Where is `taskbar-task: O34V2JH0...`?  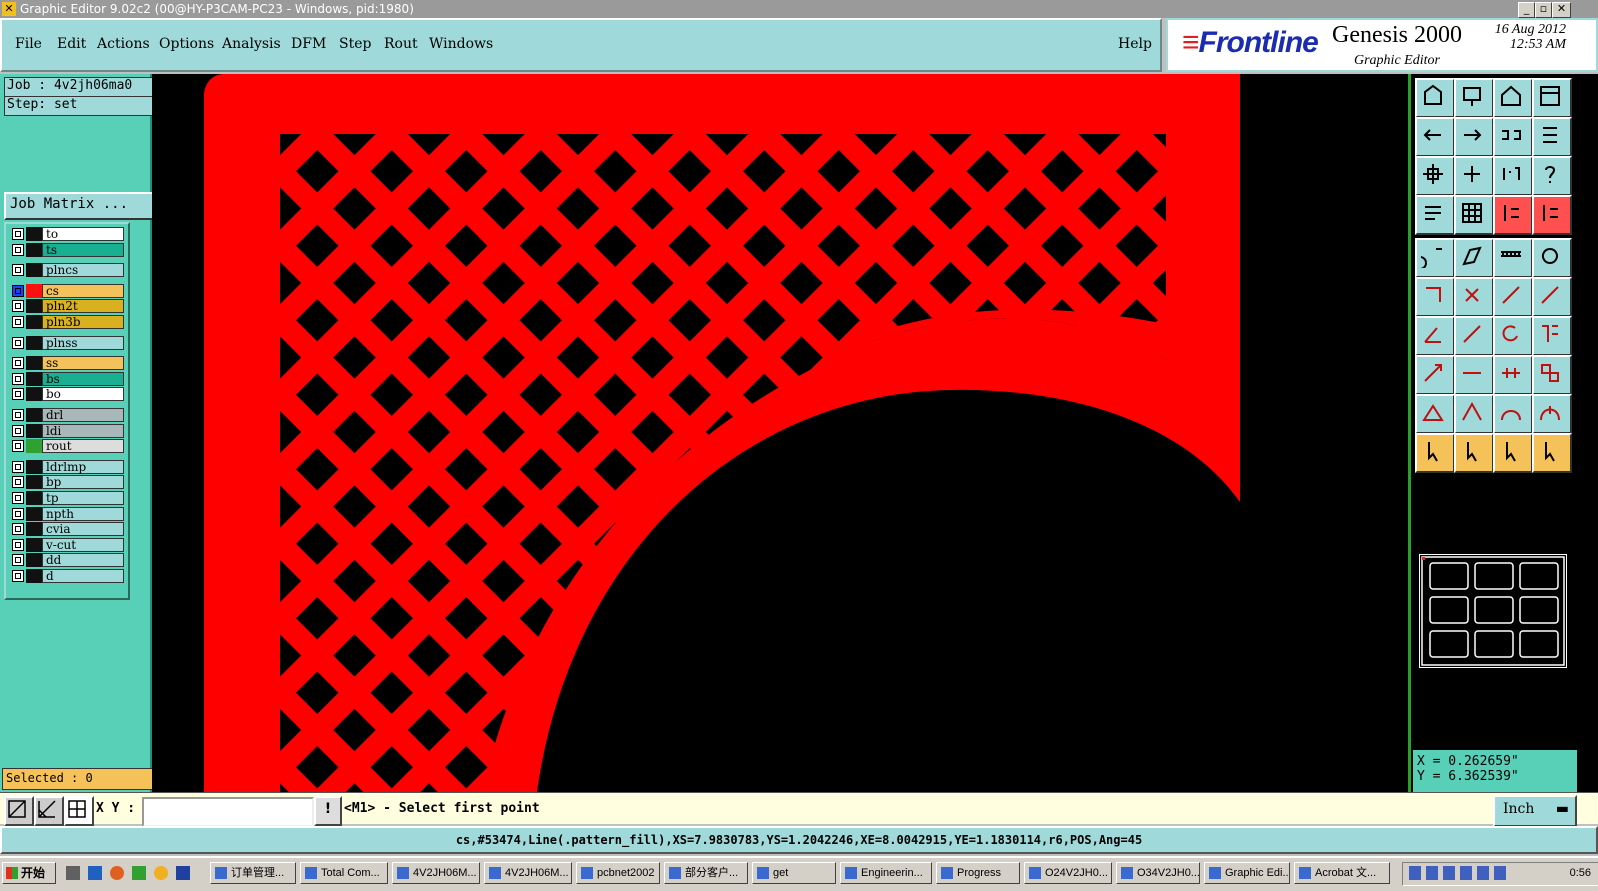 taskbar-task: O34V2JH0... is located at coordinates (1158, 873).